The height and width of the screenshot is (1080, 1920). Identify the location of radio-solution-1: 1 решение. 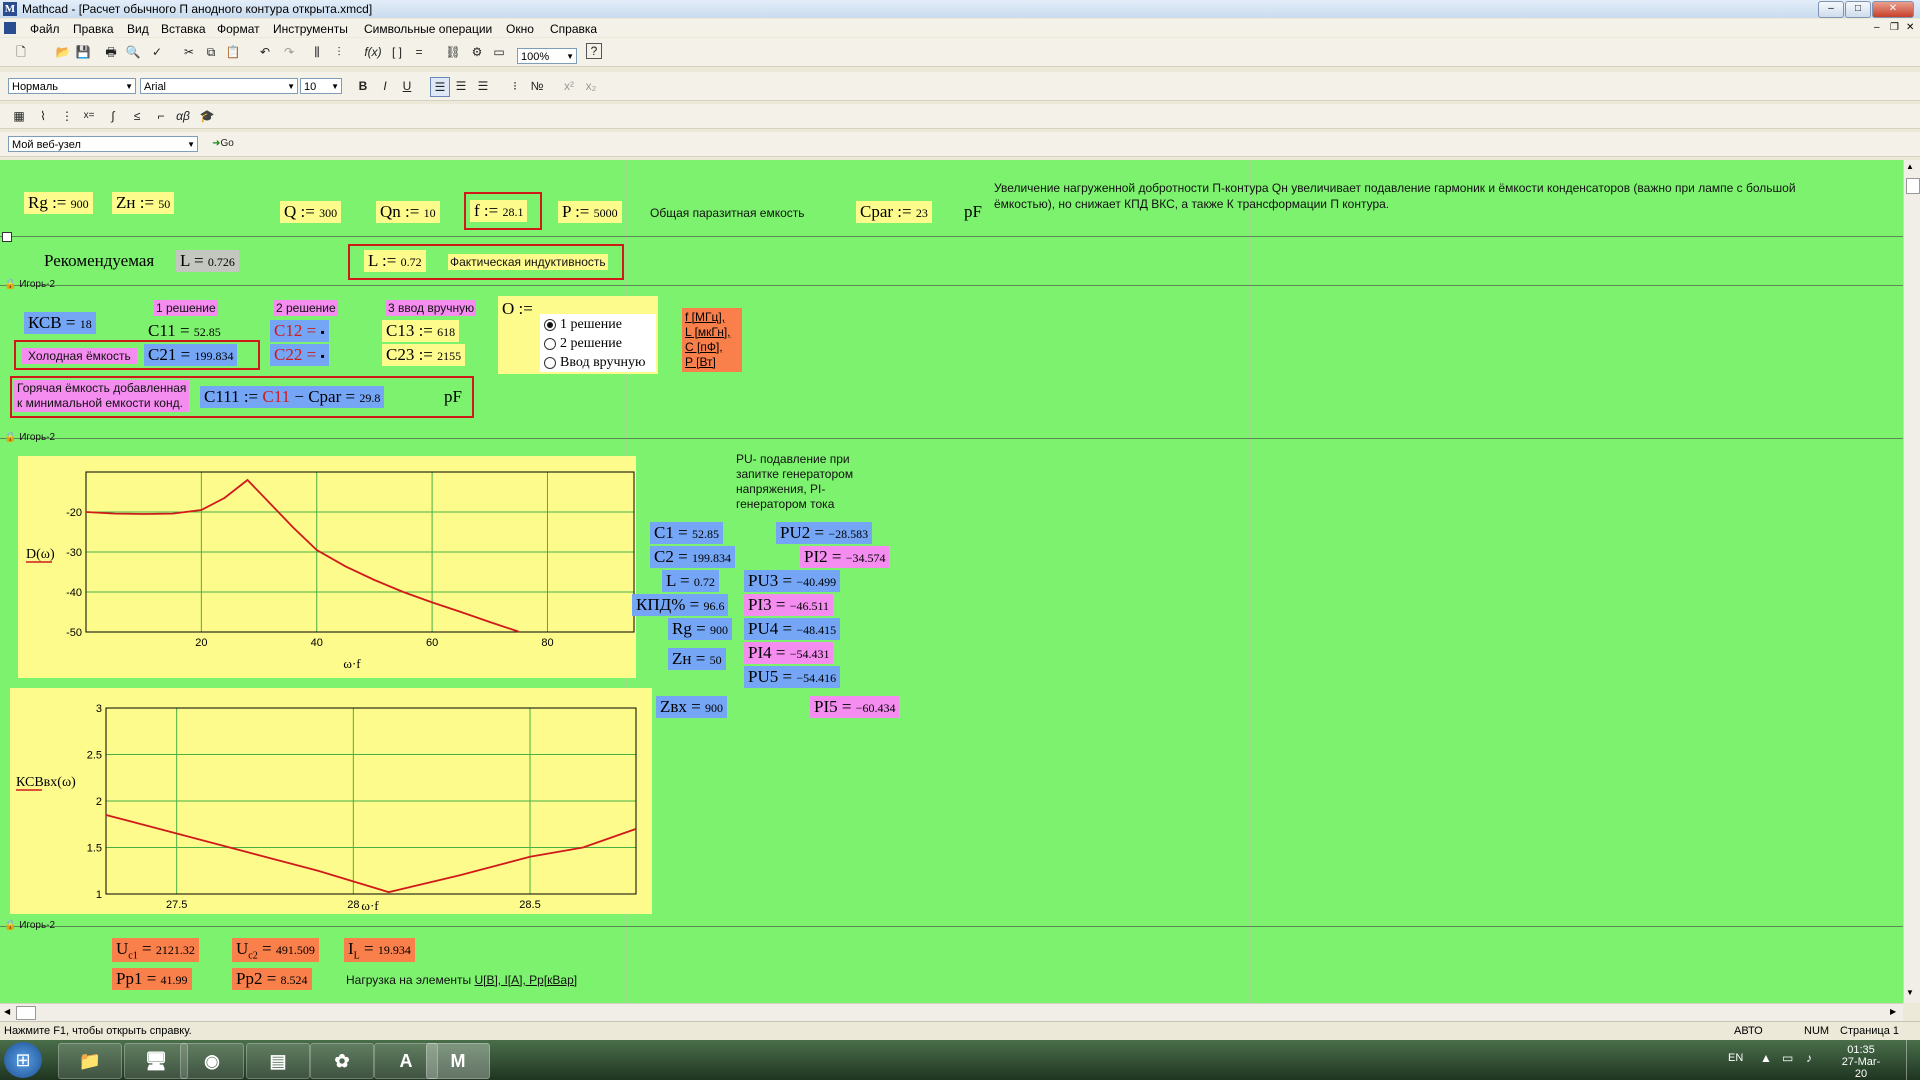
(583, 325).